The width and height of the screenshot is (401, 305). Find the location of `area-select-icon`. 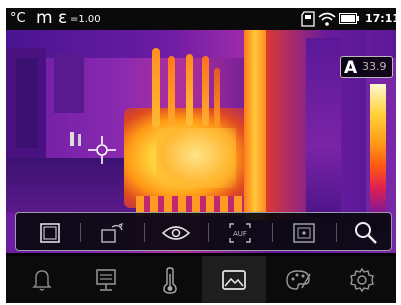

area-select-icon is located at coordinates (49, 232).